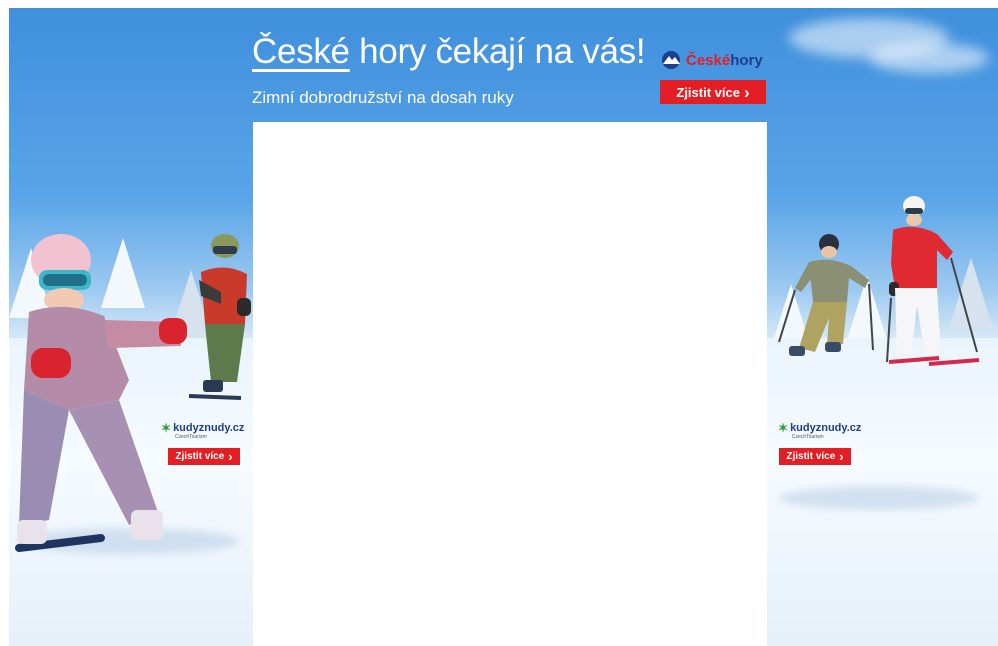  What do you see at coordinates (301, 51) in the screenshot?
I see `headline-underlined-word: České` at bounding box center [301, 51].